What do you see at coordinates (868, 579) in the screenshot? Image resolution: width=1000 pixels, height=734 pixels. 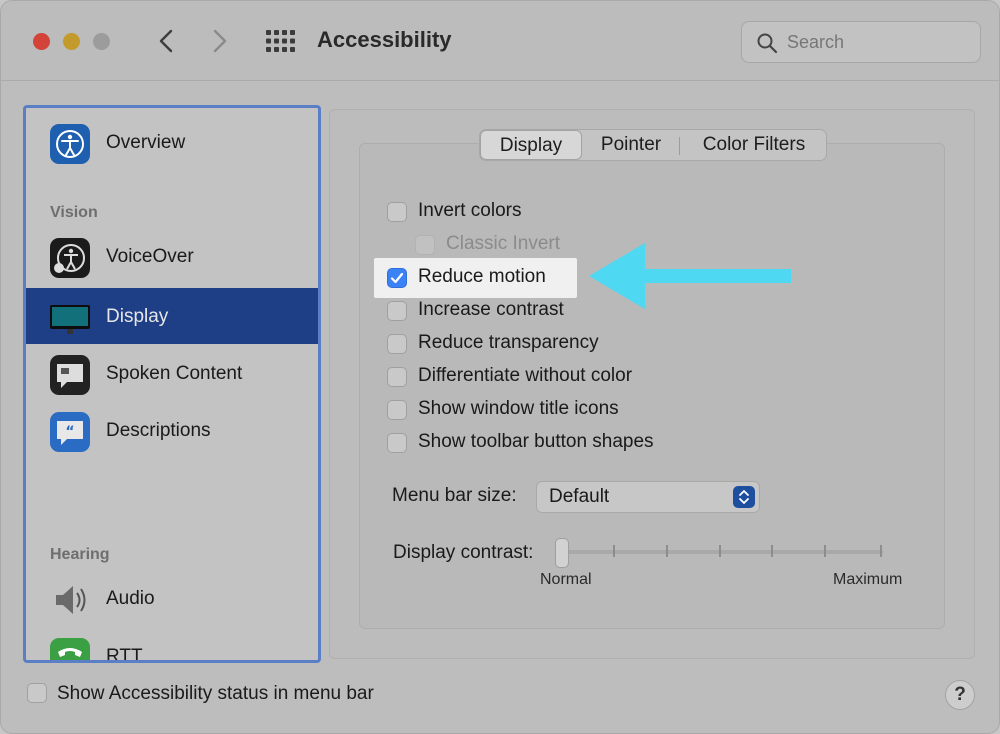 I see `slider-max-label: Maximum` at bounding box center [868, 579].